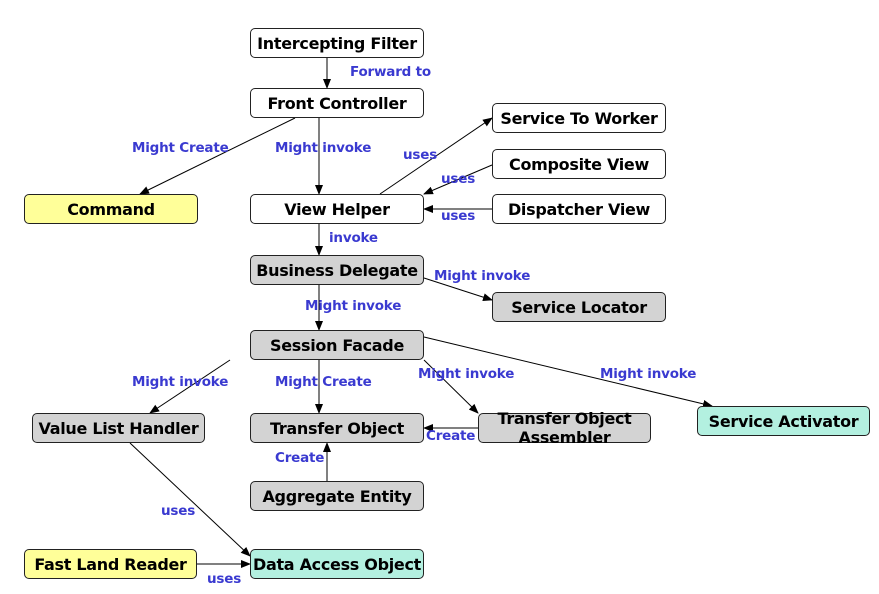  What do you see at coordinates (337, 103) in the screenshot?
I see `node-front-controller: Front Controller` at bounding box center [337, 103].